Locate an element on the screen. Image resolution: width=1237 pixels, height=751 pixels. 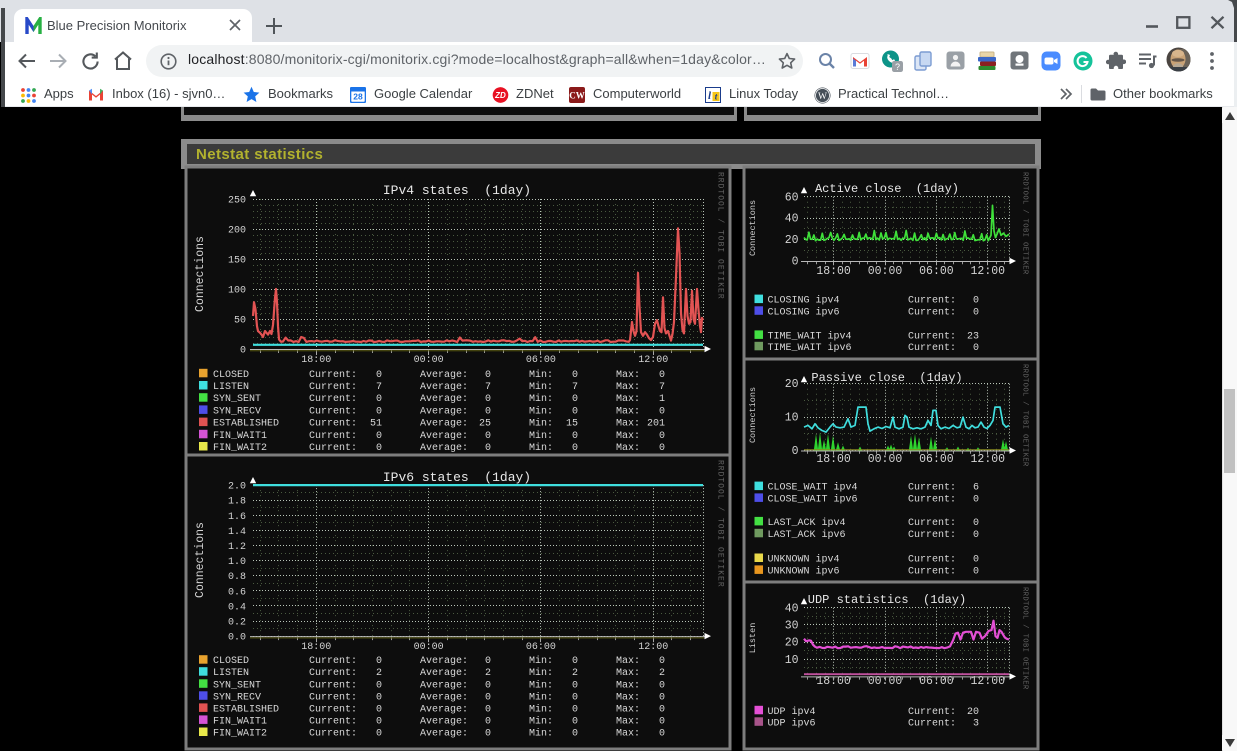
svg-text: 1.0 is located at coordinates (237, 562).